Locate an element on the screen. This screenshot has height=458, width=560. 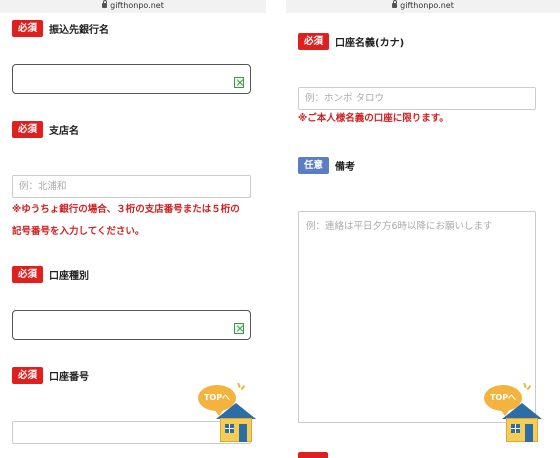
panel-divider is located at coordinates (276, 229).